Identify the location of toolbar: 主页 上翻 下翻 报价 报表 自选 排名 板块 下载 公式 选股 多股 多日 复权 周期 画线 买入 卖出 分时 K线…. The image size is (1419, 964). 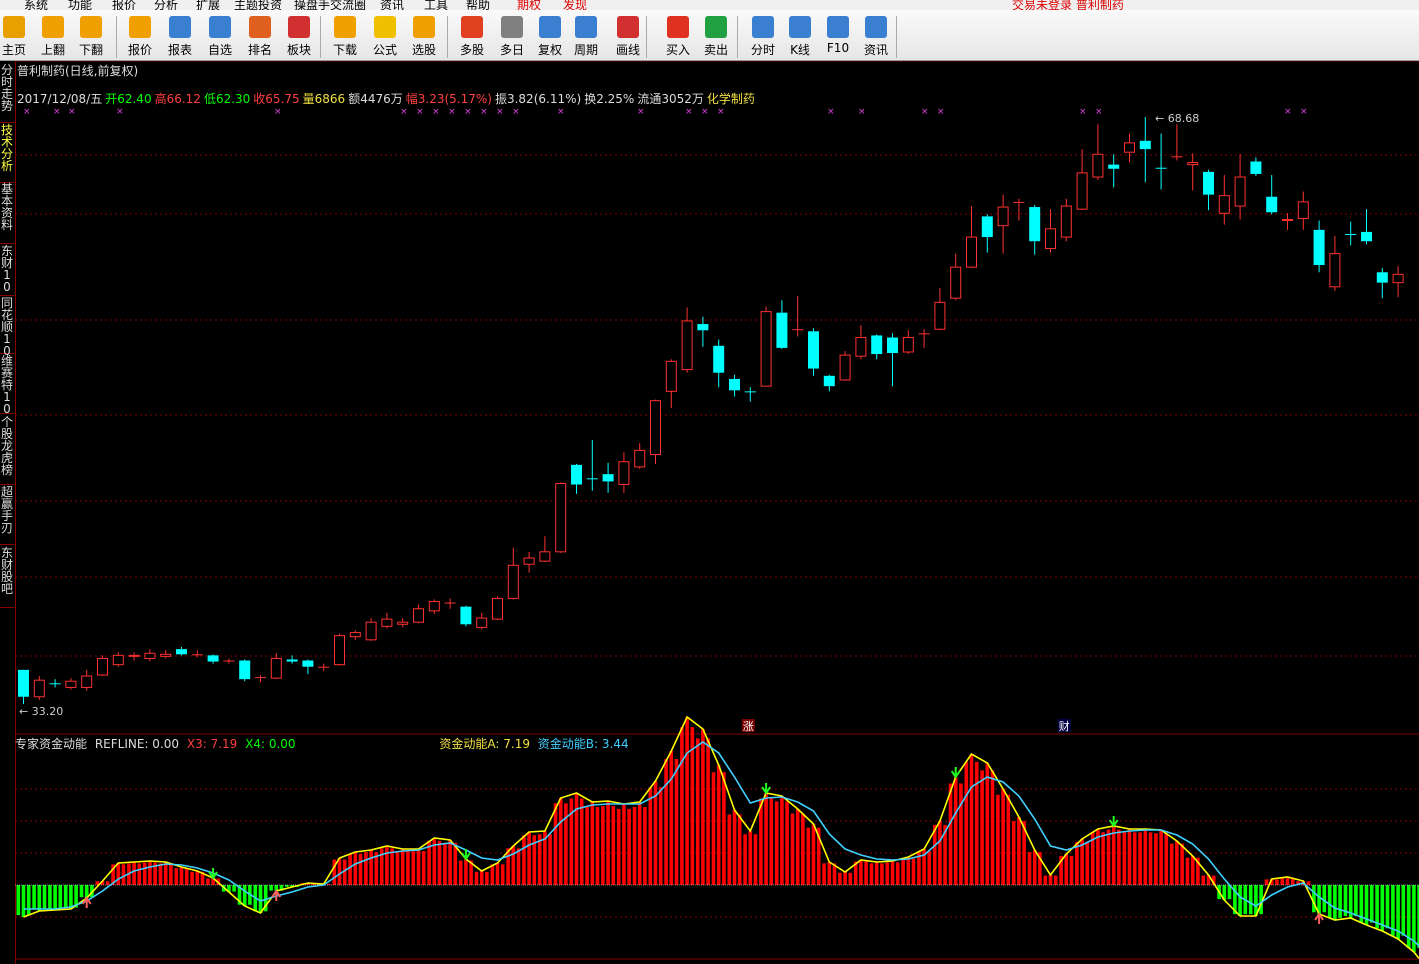
(709, 35).